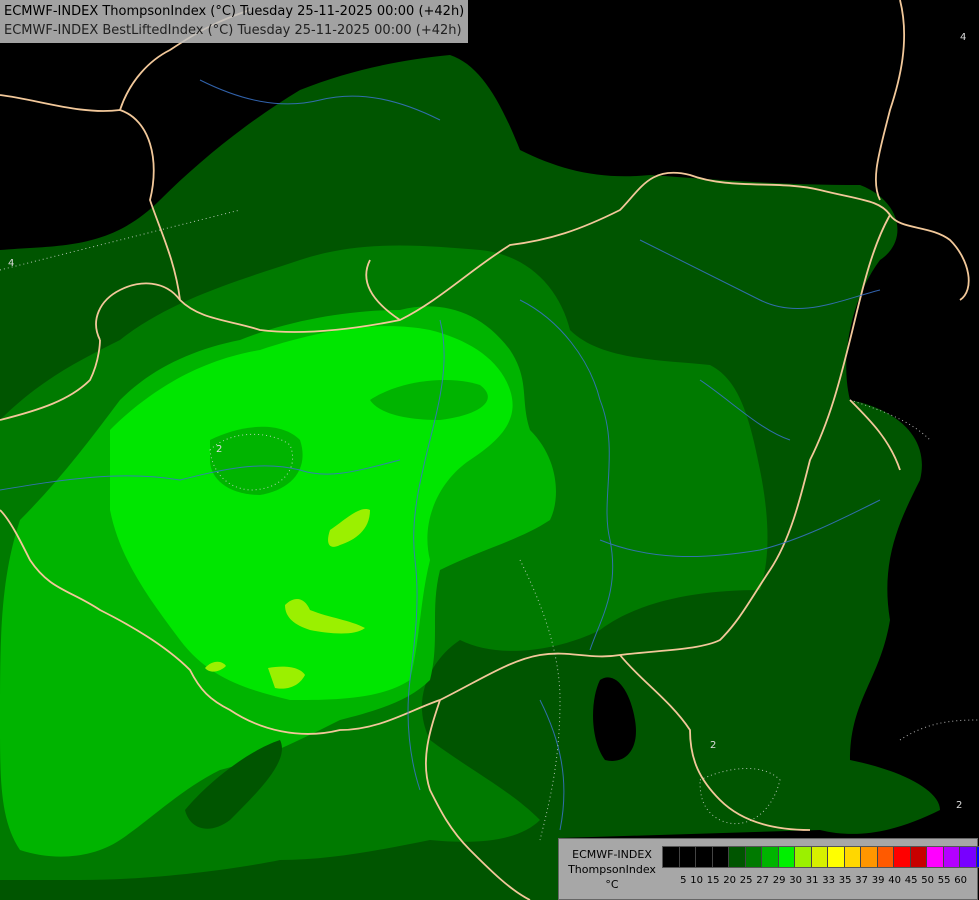 The image size is (979, 900). I want to click on legend-tick-label: 5, so click(683, 880).